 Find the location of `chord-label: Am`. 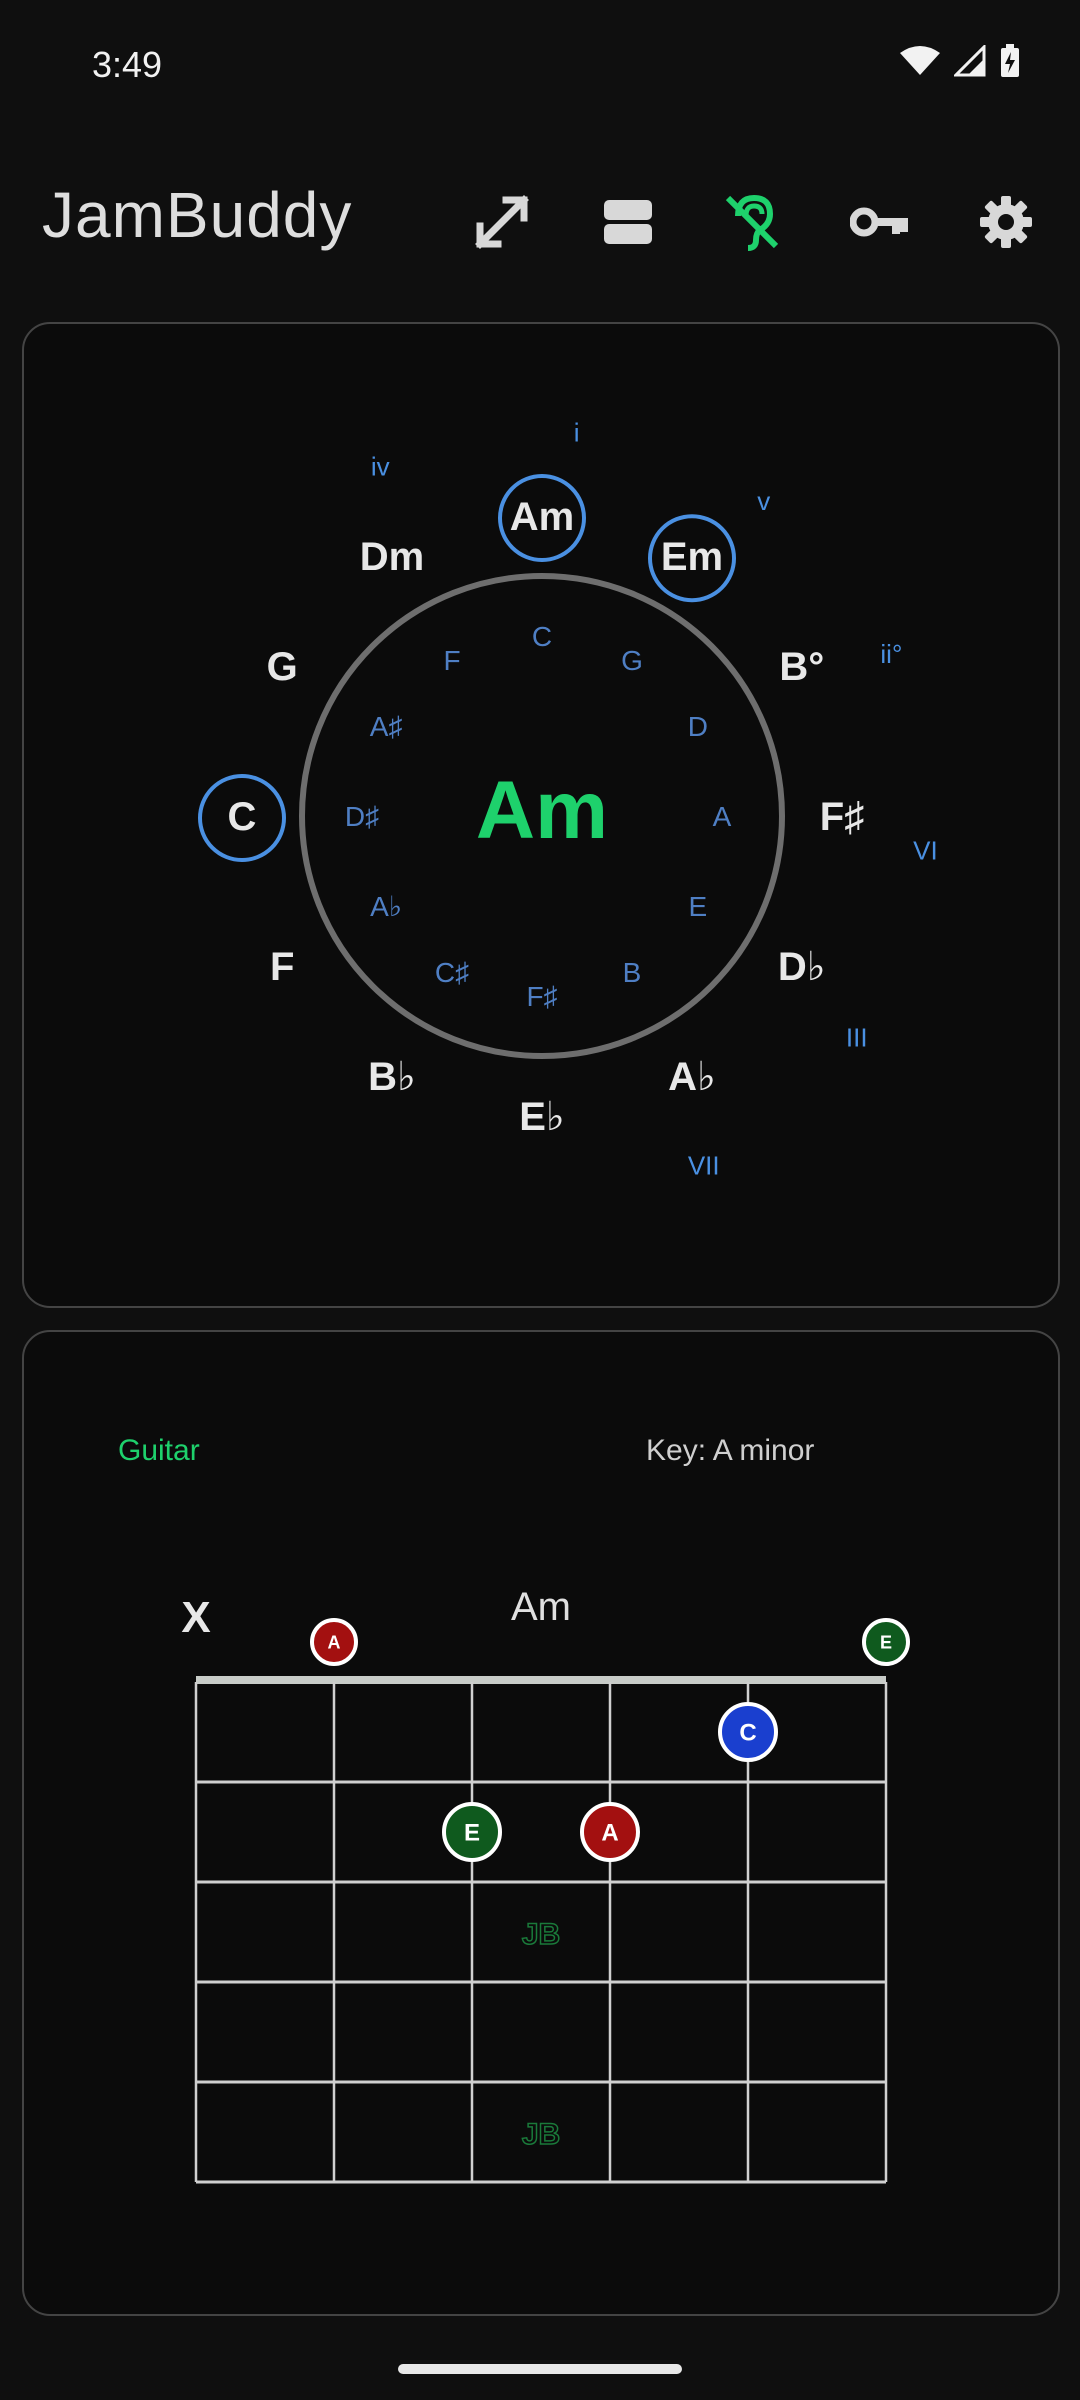

chord-label: Am is located at coordinates (542, 517).